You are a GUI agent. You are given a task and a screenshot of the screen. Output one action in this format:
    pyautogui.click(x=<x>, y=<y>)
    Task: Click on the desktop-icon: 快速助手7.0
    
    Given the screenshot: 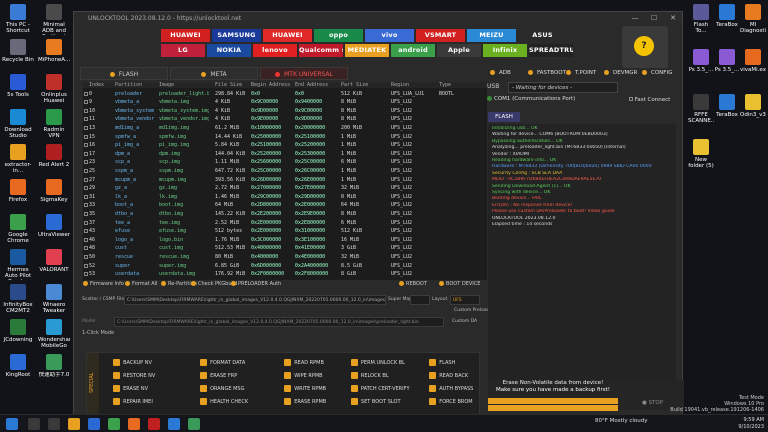 What is the action you would take?
    pyautogui.click(x=54, y=366)
    